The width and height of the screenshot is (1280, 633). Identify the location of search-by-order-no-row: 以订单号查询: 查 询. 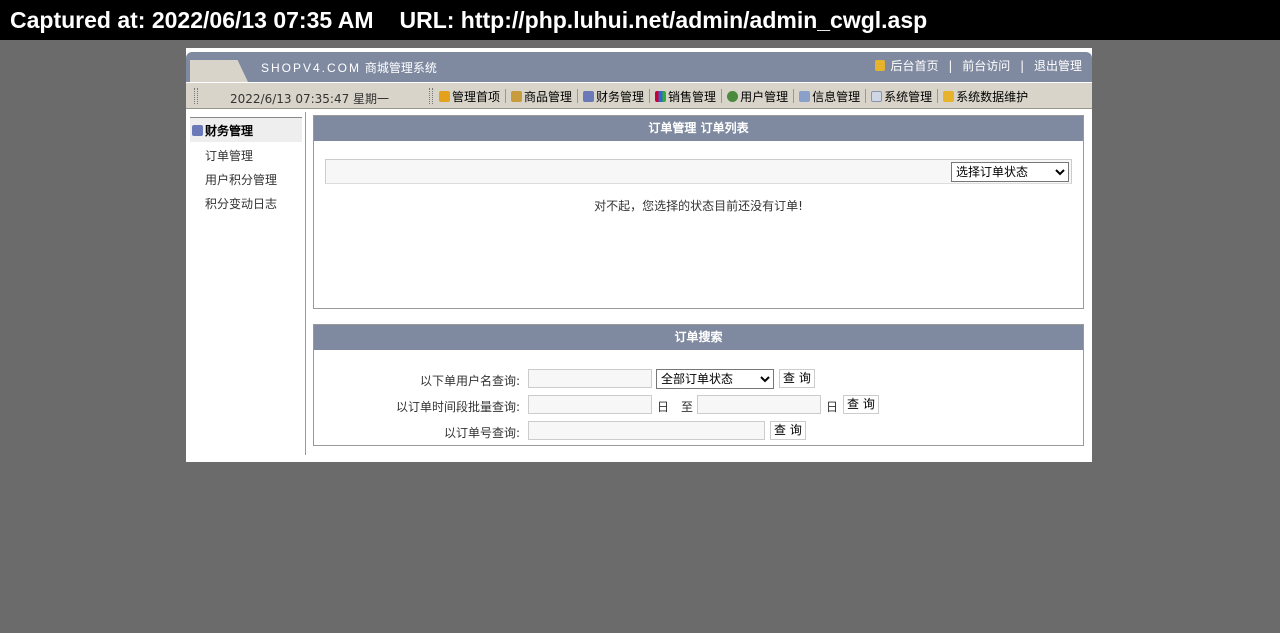
(698, 431).